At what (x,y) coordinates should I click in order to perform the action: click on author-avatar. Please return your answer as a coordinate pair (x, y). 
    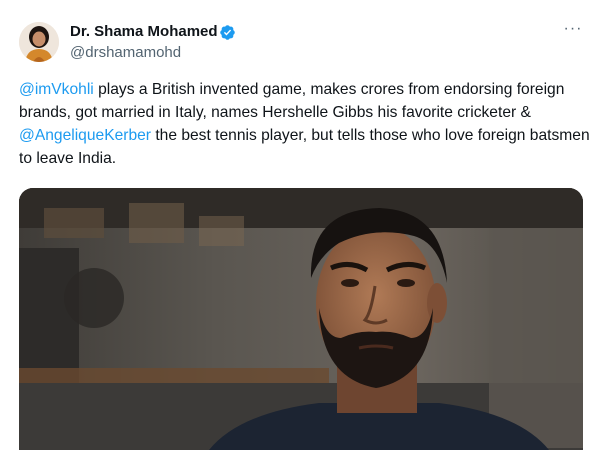
    Looking at the image, I should click on (39, 42).